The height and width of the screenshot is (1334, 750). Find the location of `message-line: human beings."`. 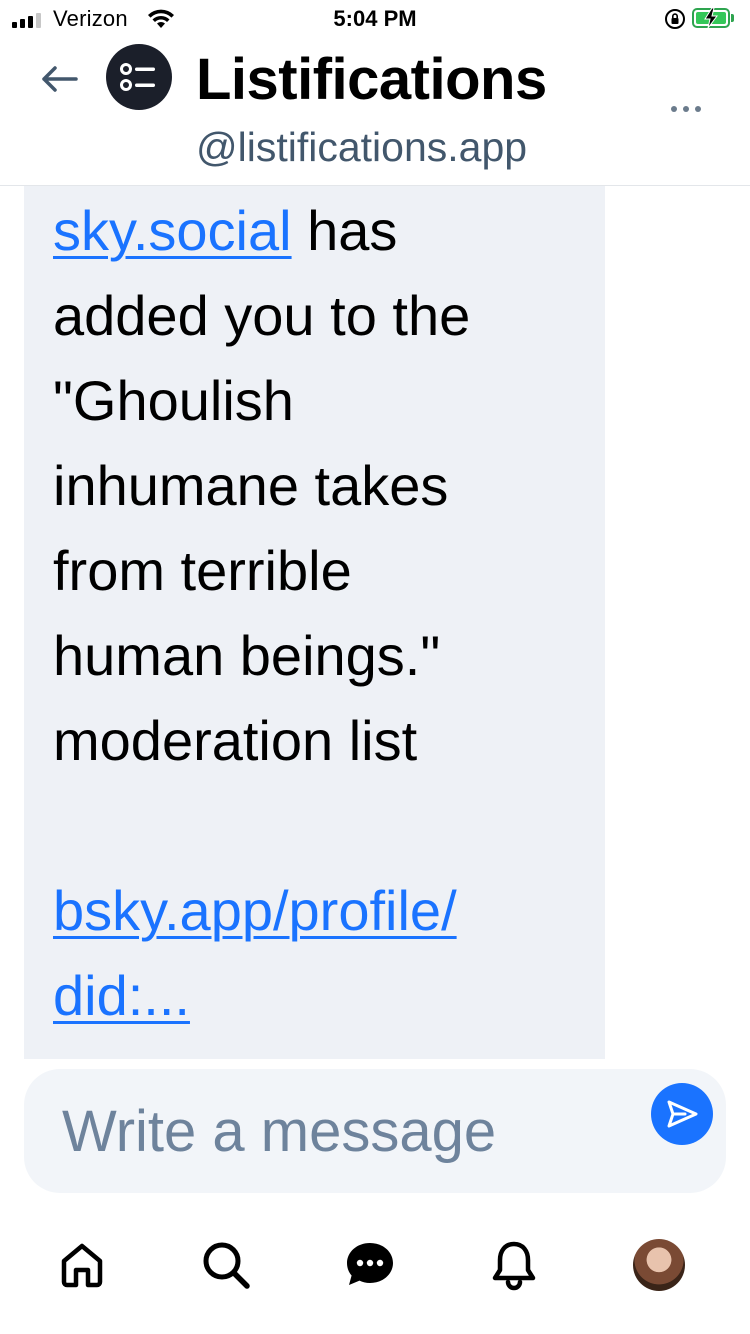

message-line: human beings." is located at coordinates (247, 655).